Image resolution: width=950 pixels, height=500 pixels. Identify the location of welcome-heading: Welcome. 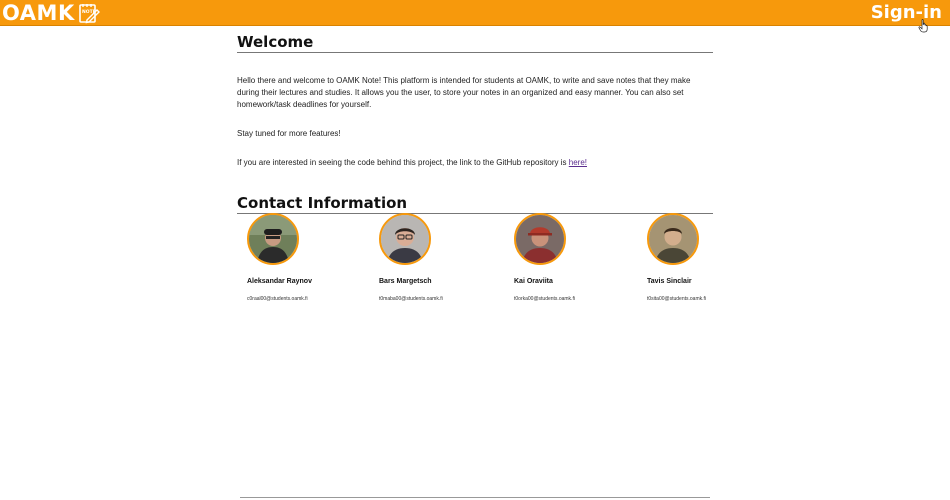
(475, 43).